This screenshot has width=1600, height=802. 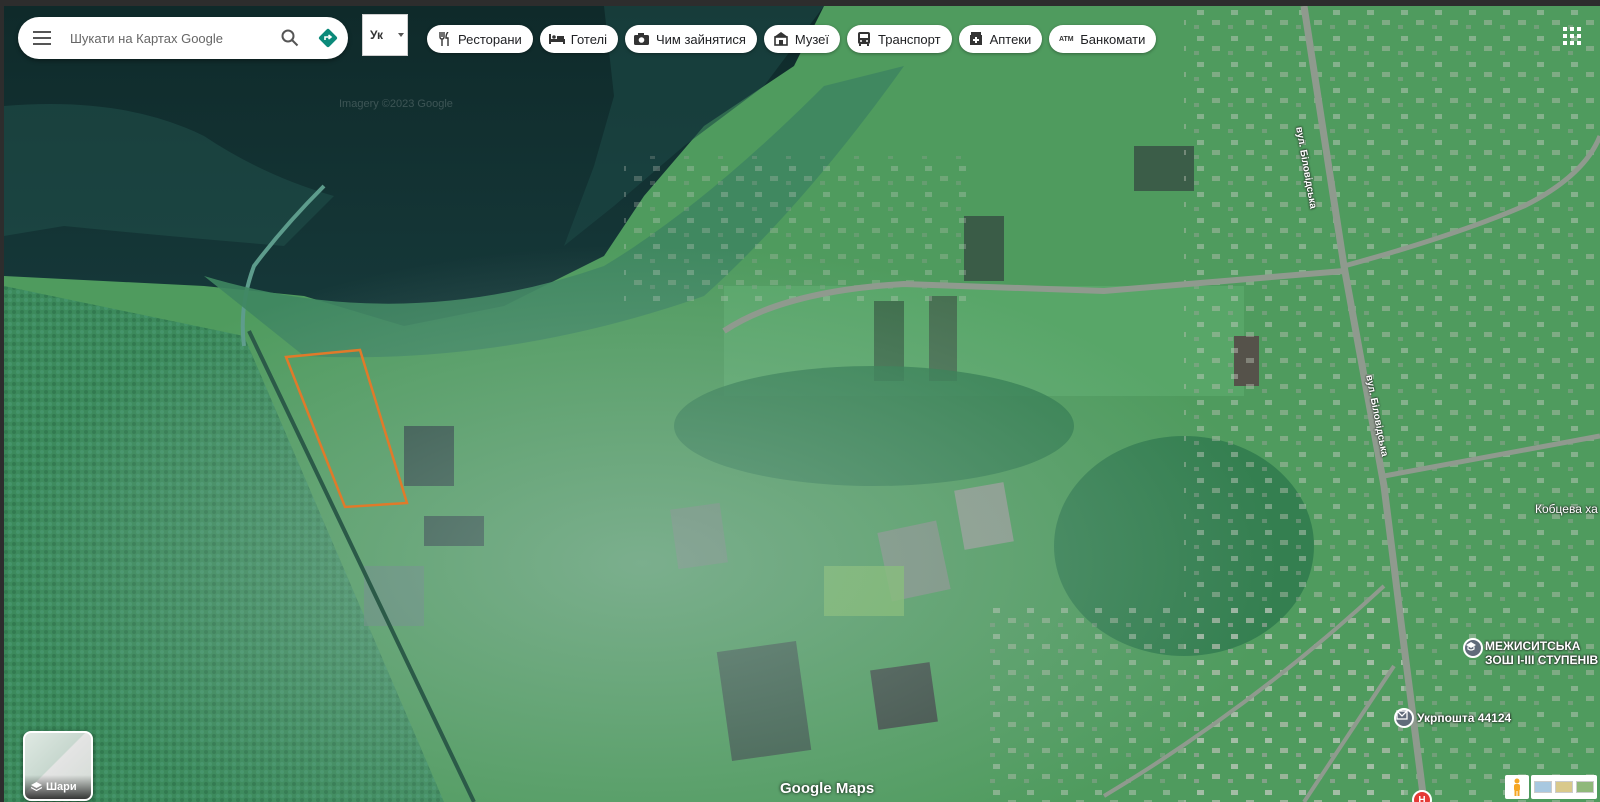 What do you see at coordinates (556, 39) in the screenshot?
I see `bed-icon` at bounding box center [556, 39].